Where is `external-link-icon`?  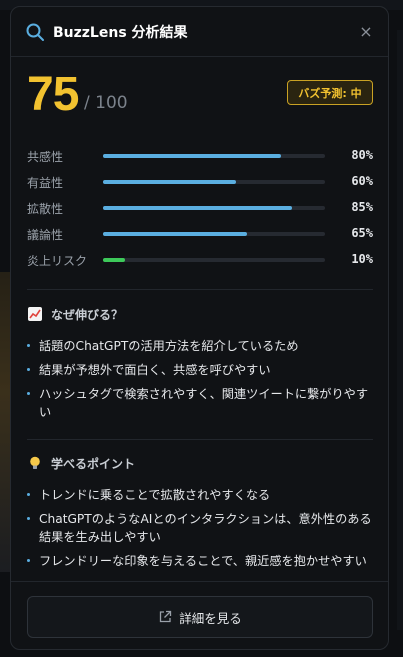 external-link-icon is located at coordinates (166, 616).